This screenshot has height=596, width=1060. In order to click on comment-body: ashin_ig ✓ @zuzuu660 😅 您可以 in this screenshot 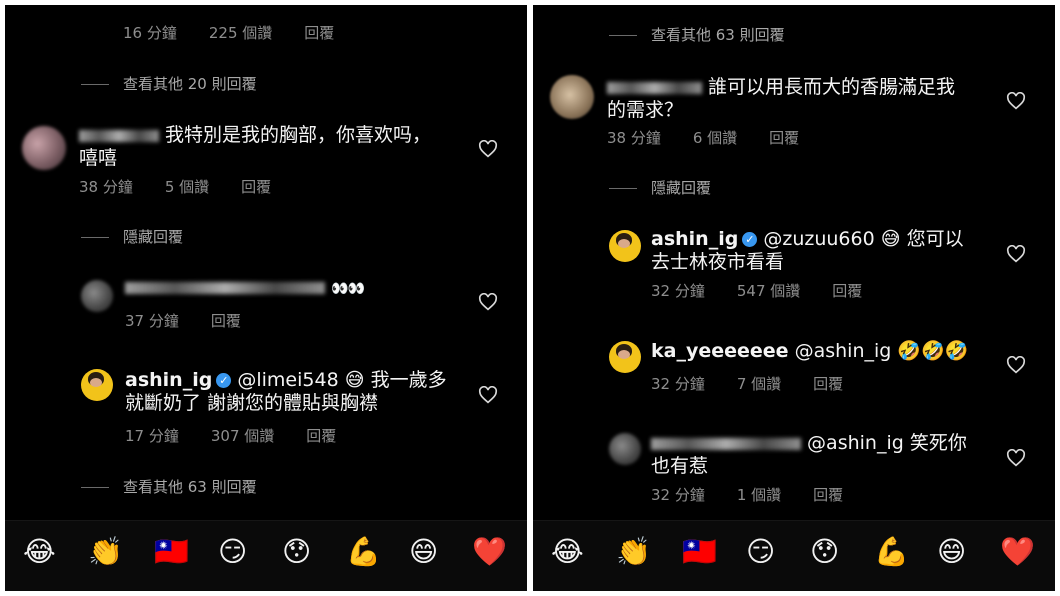, I will do `click(807, 239)`.